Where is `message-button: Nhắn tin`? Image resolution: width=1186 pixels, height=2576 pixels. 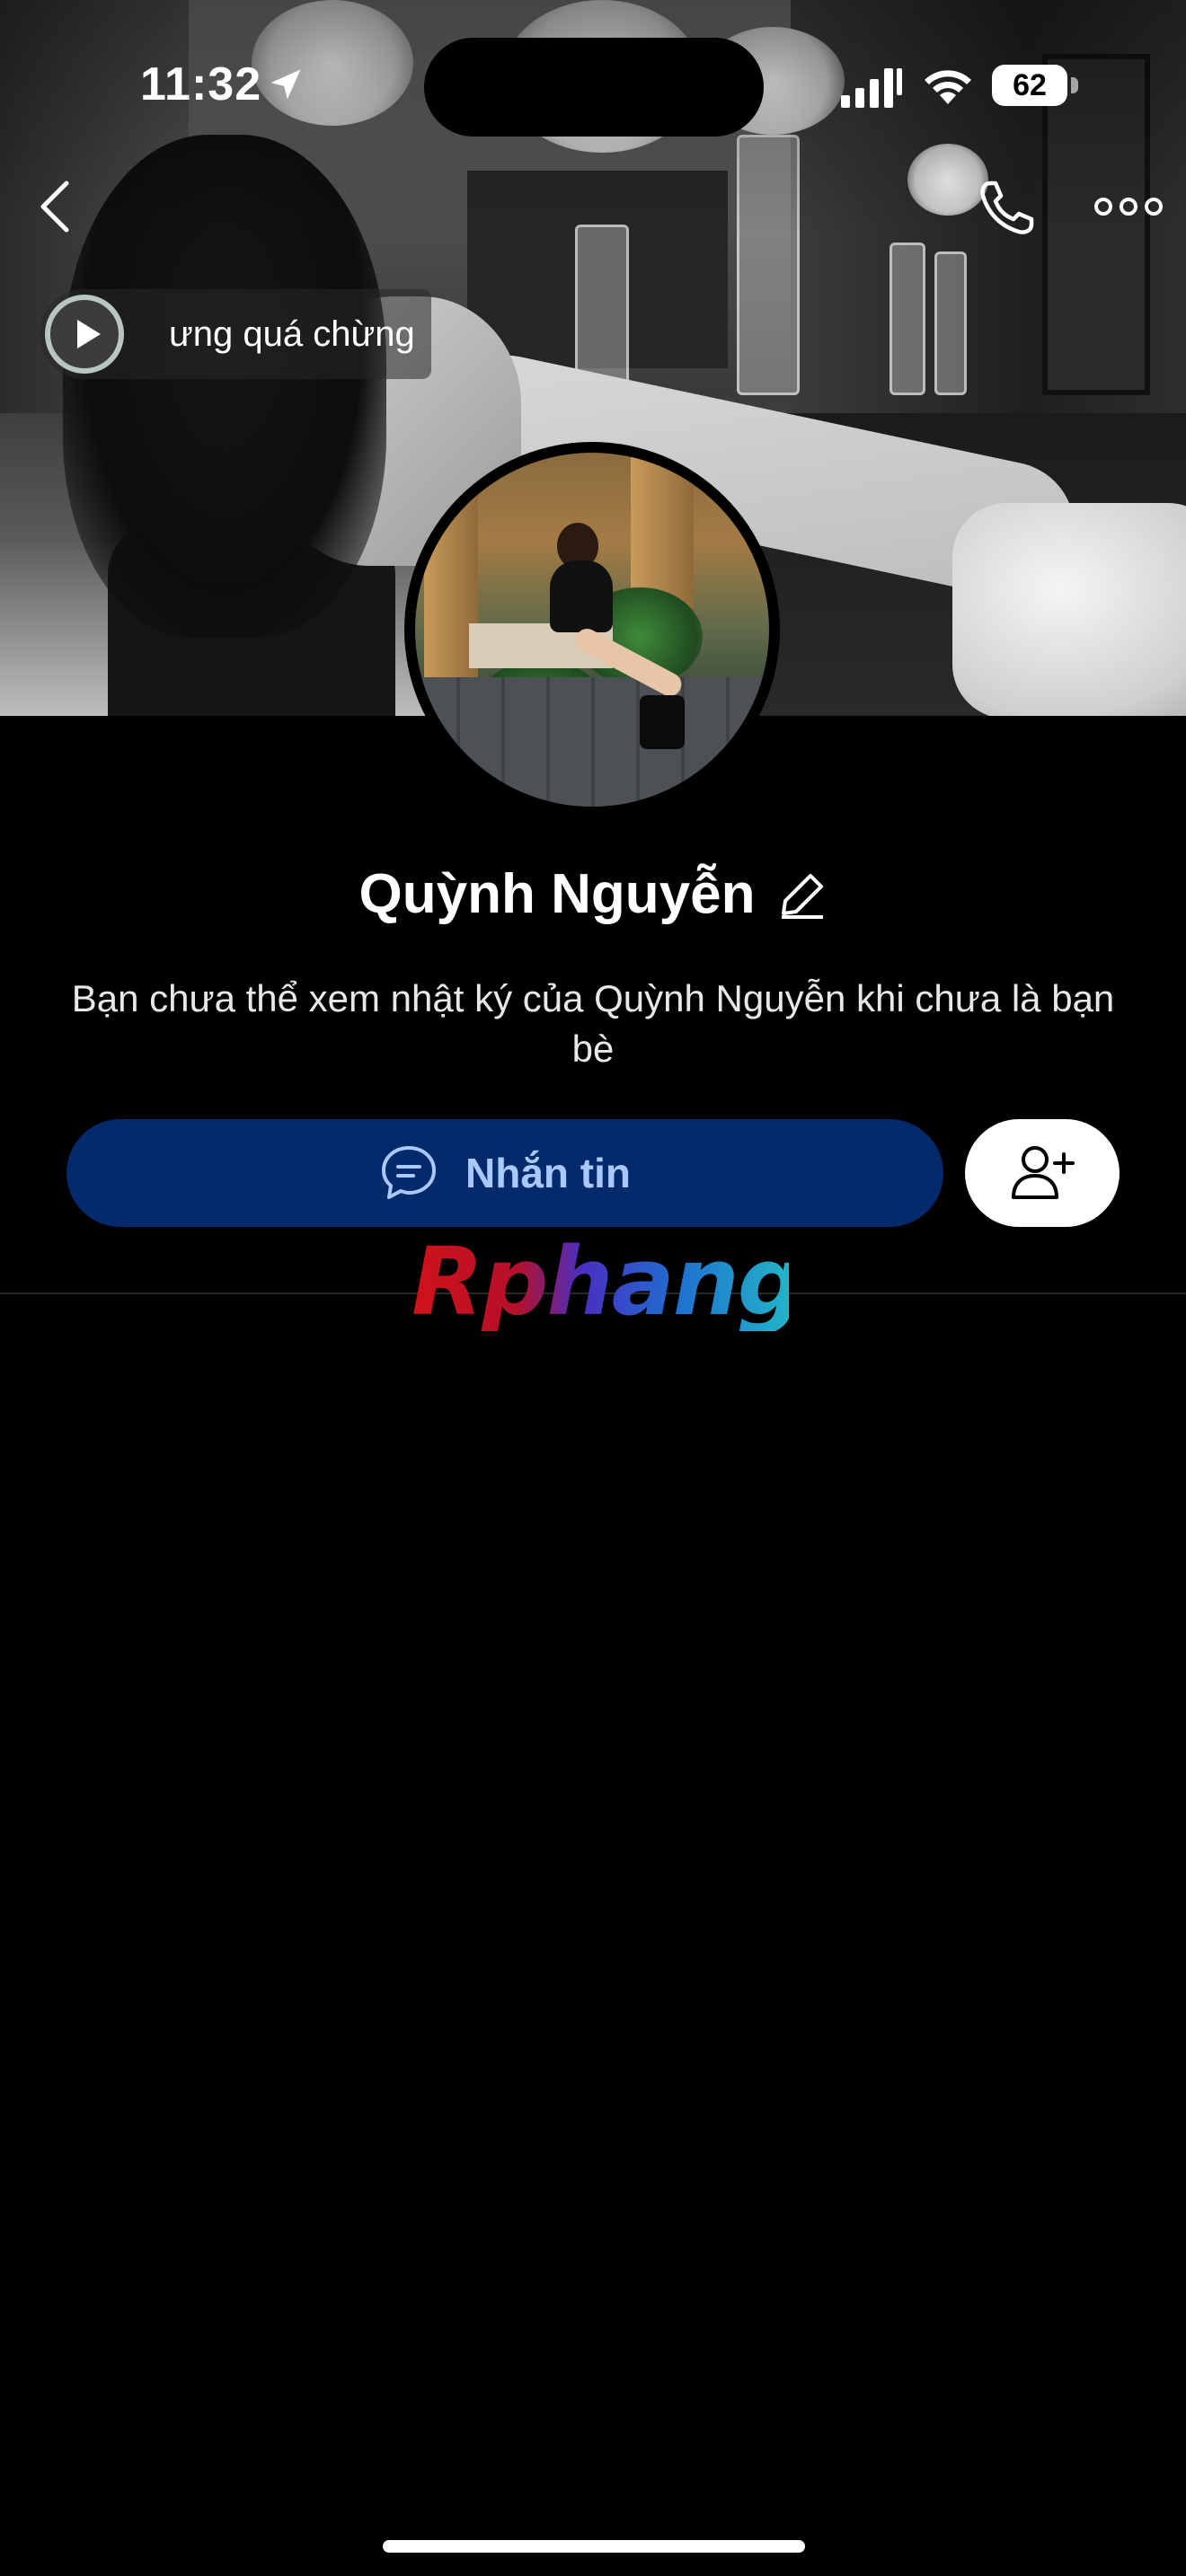 message-button: Nhắn tin is located at coordinates (504, 1173).